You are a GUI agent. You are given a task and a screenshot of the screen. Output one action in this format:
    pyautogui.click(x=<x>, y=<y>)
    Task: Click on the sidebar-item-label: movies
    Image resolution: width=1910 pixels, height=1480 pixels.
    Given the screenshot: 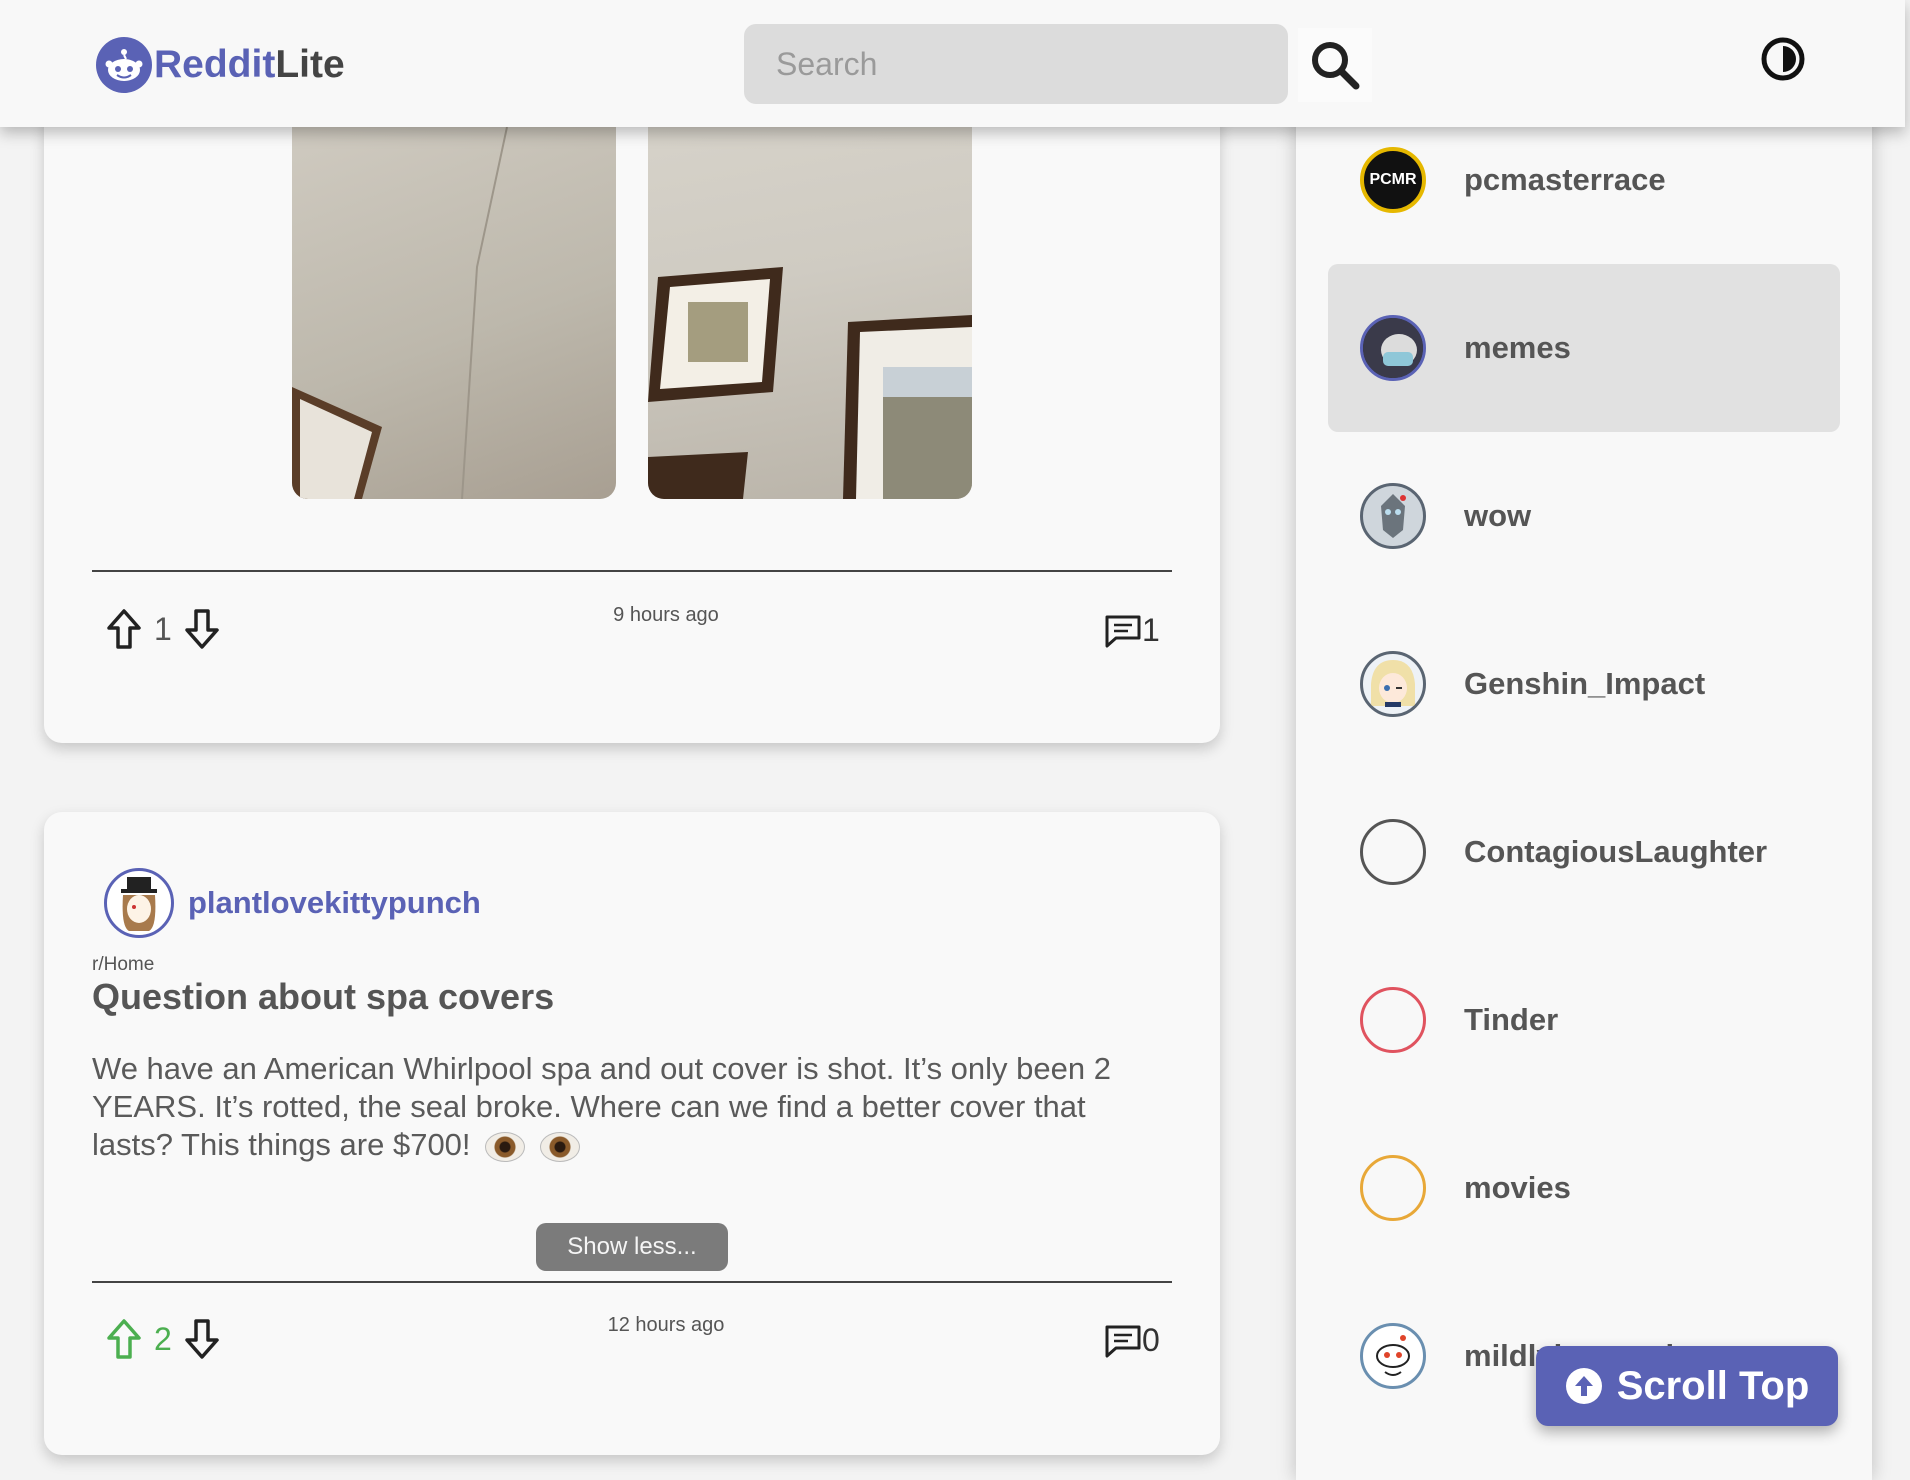 What is the action you would take?
    pyautogui.click(x=1517, y=1187)
    